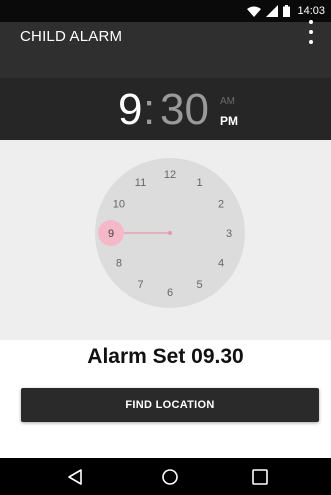  I want to click on clock-number-12: 12, so click(170, 175).